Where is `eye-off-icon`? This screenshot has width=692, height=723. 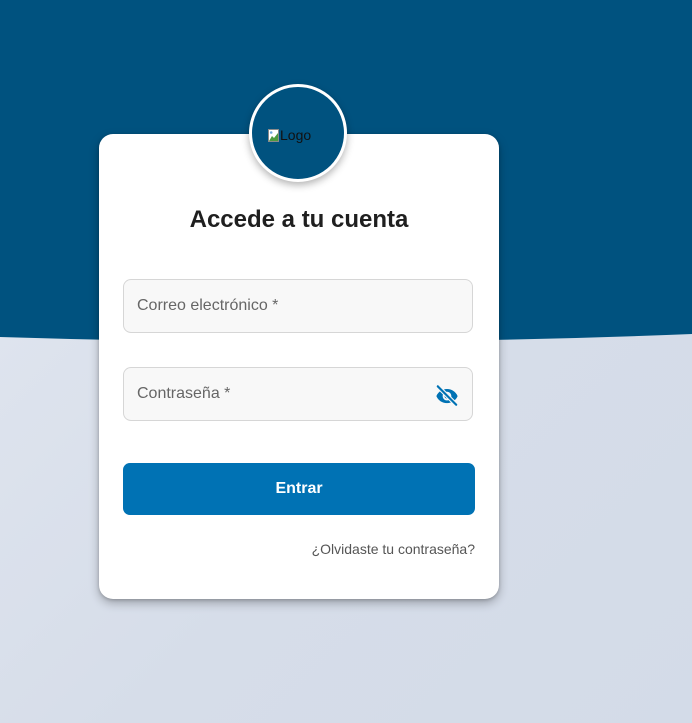 eye-off-icon is located at coordinates (447, 395).